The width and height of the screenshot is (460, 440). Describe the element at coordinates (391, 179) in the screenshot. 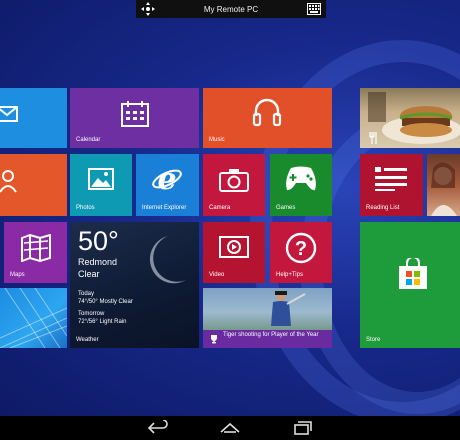

I see `reading-list-icon` at that location.